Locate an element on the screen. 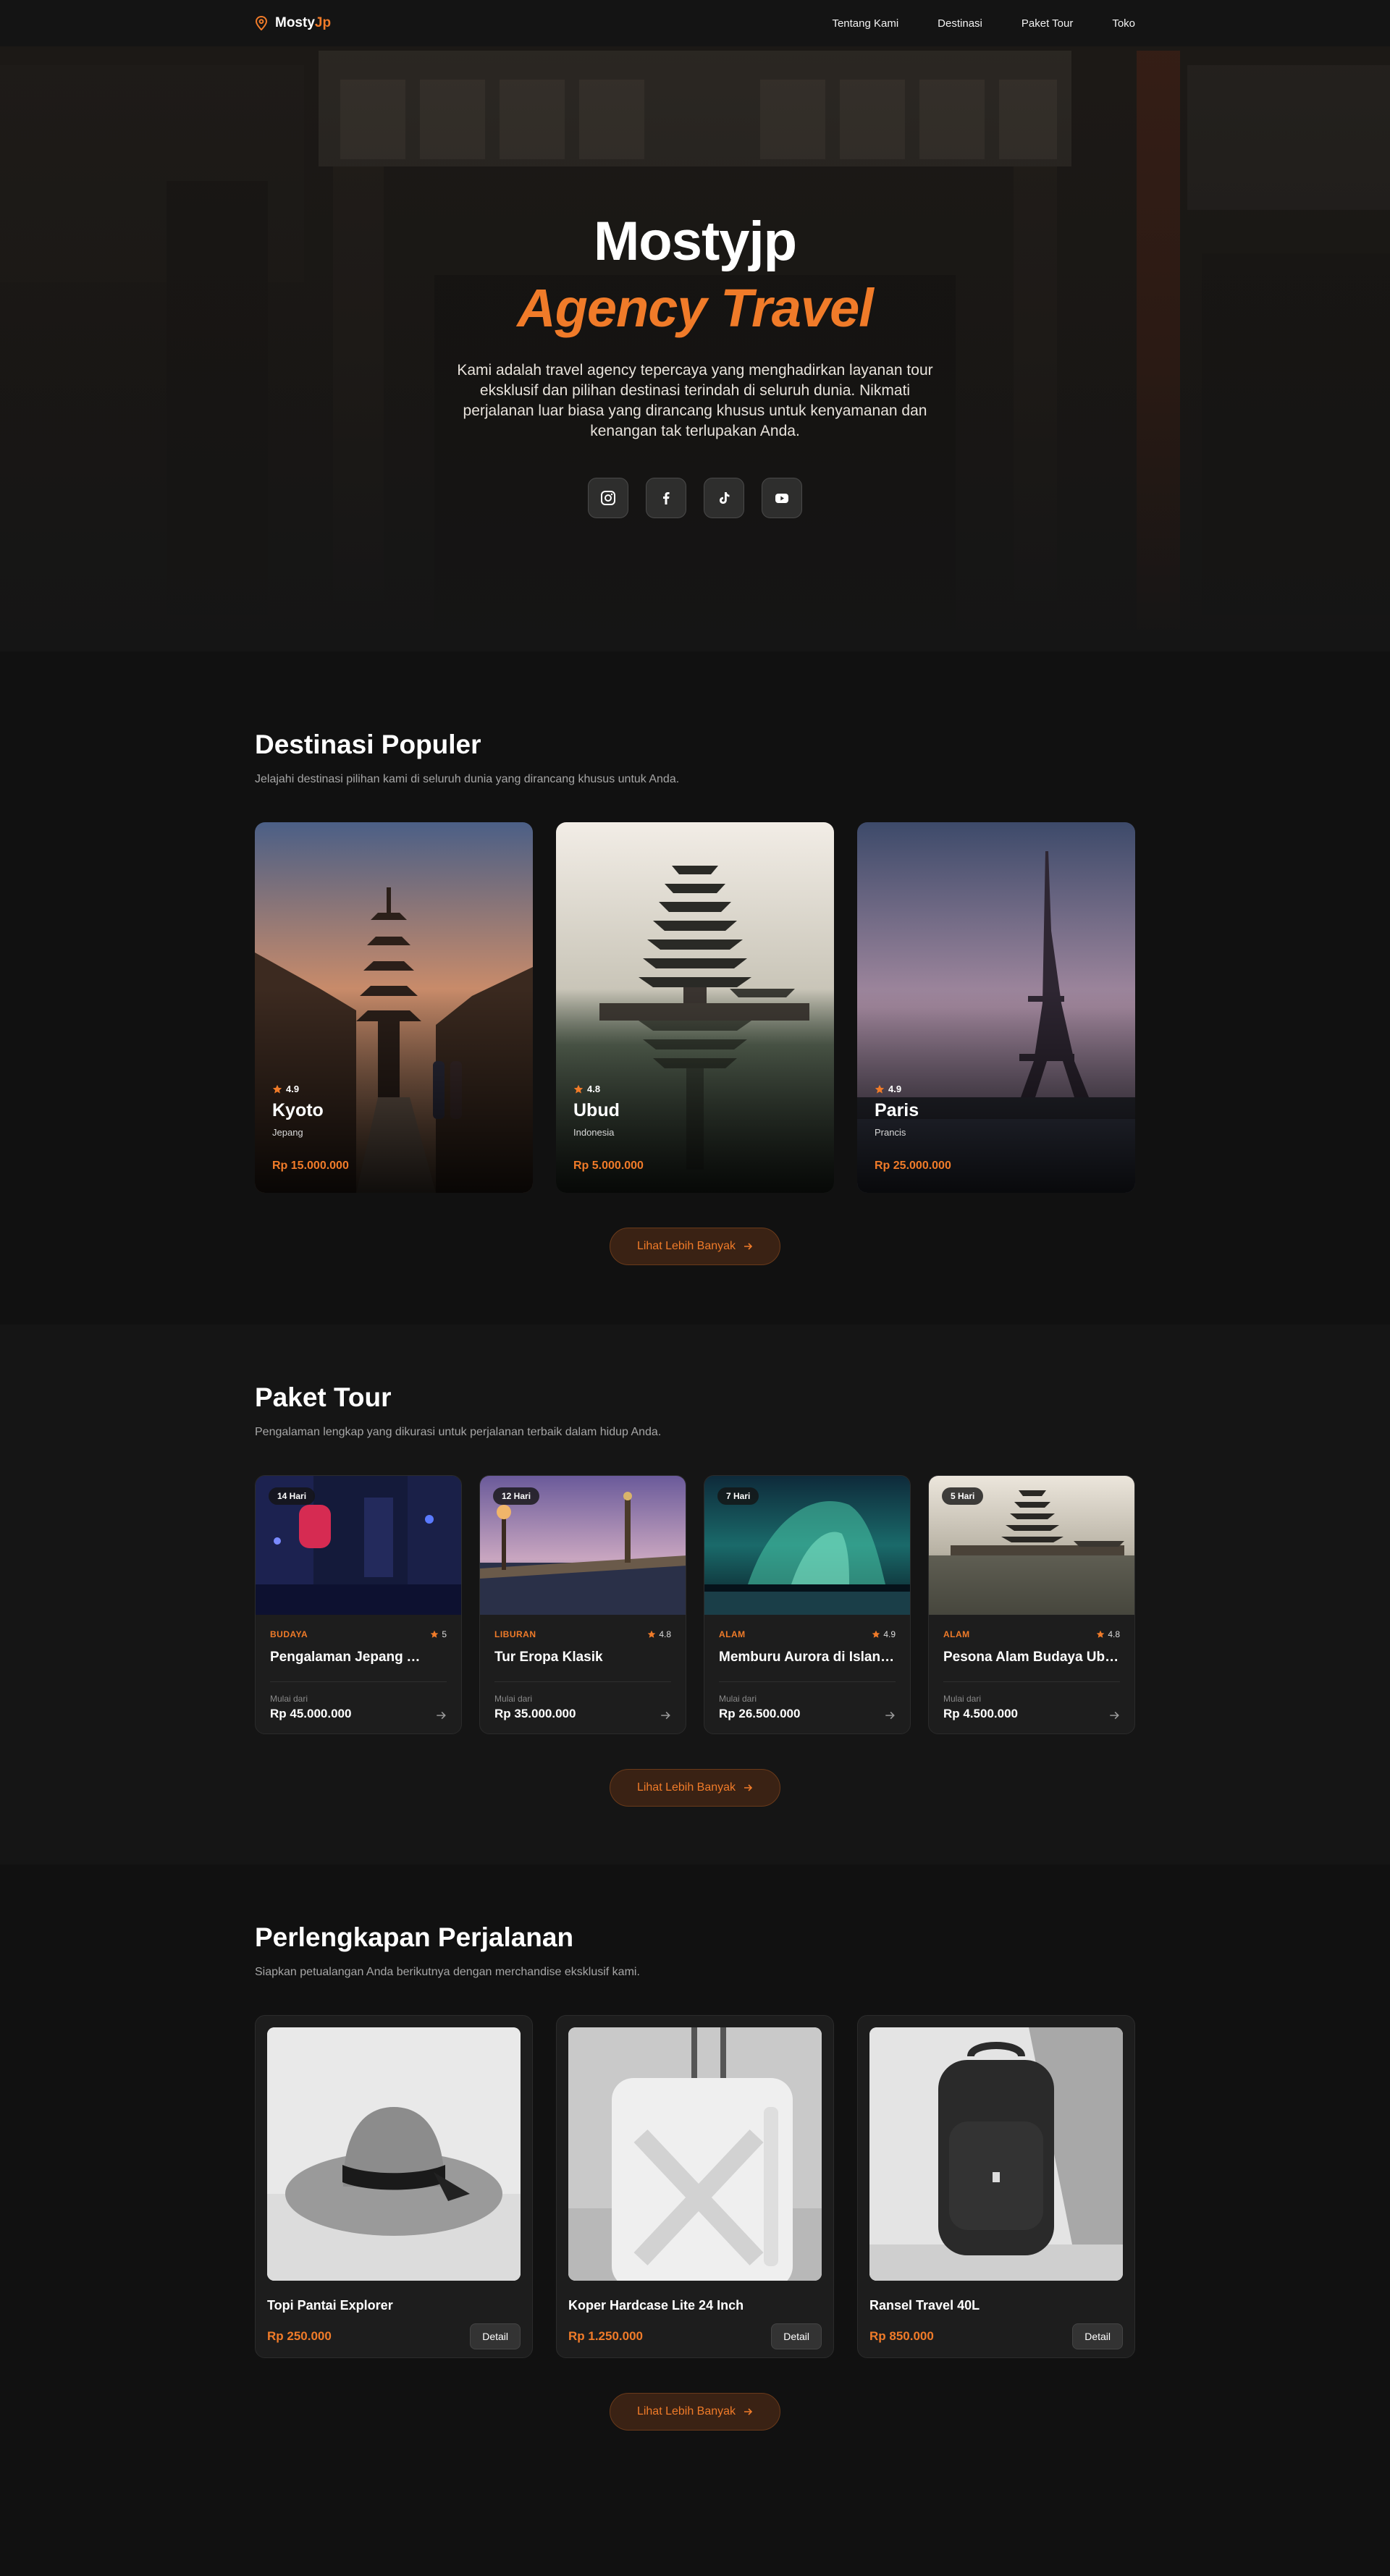  product-name: Topi Pantai Explorer is located at coordinates (330, 2305).